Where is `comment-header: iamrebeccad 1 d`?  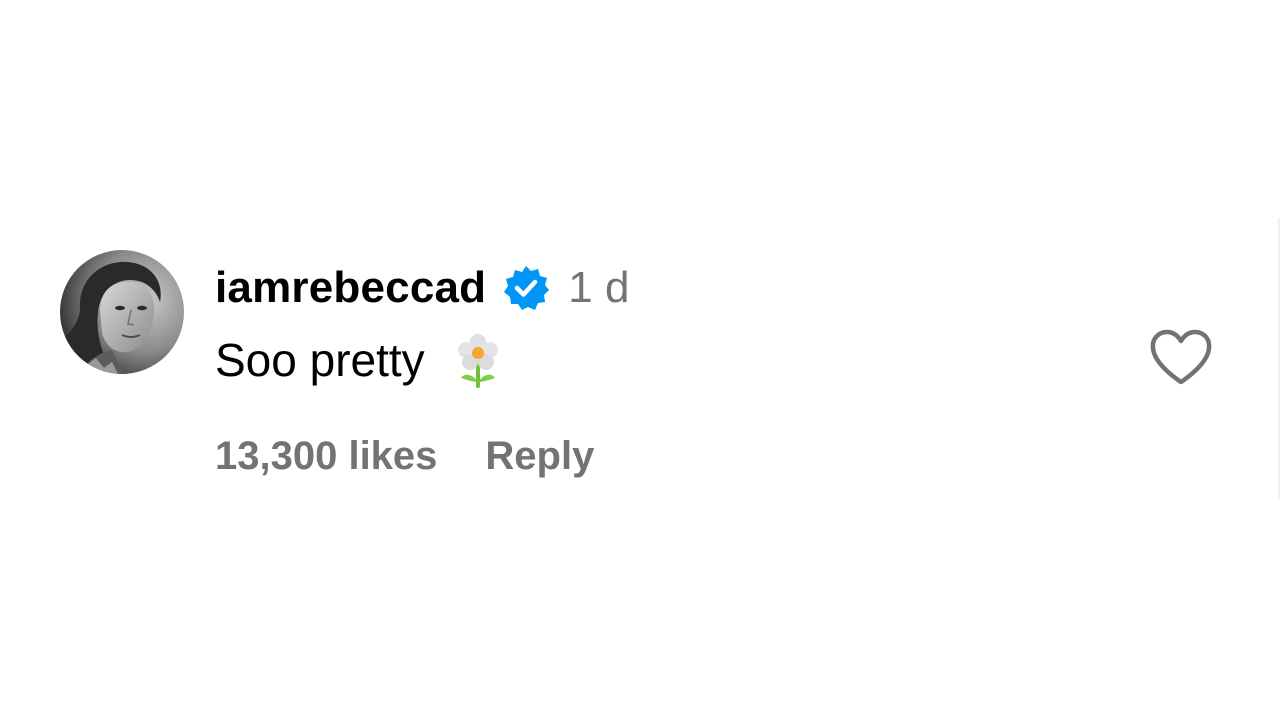 comment-header: iamrebeccad 1 d is located at coordinates (422, 288).